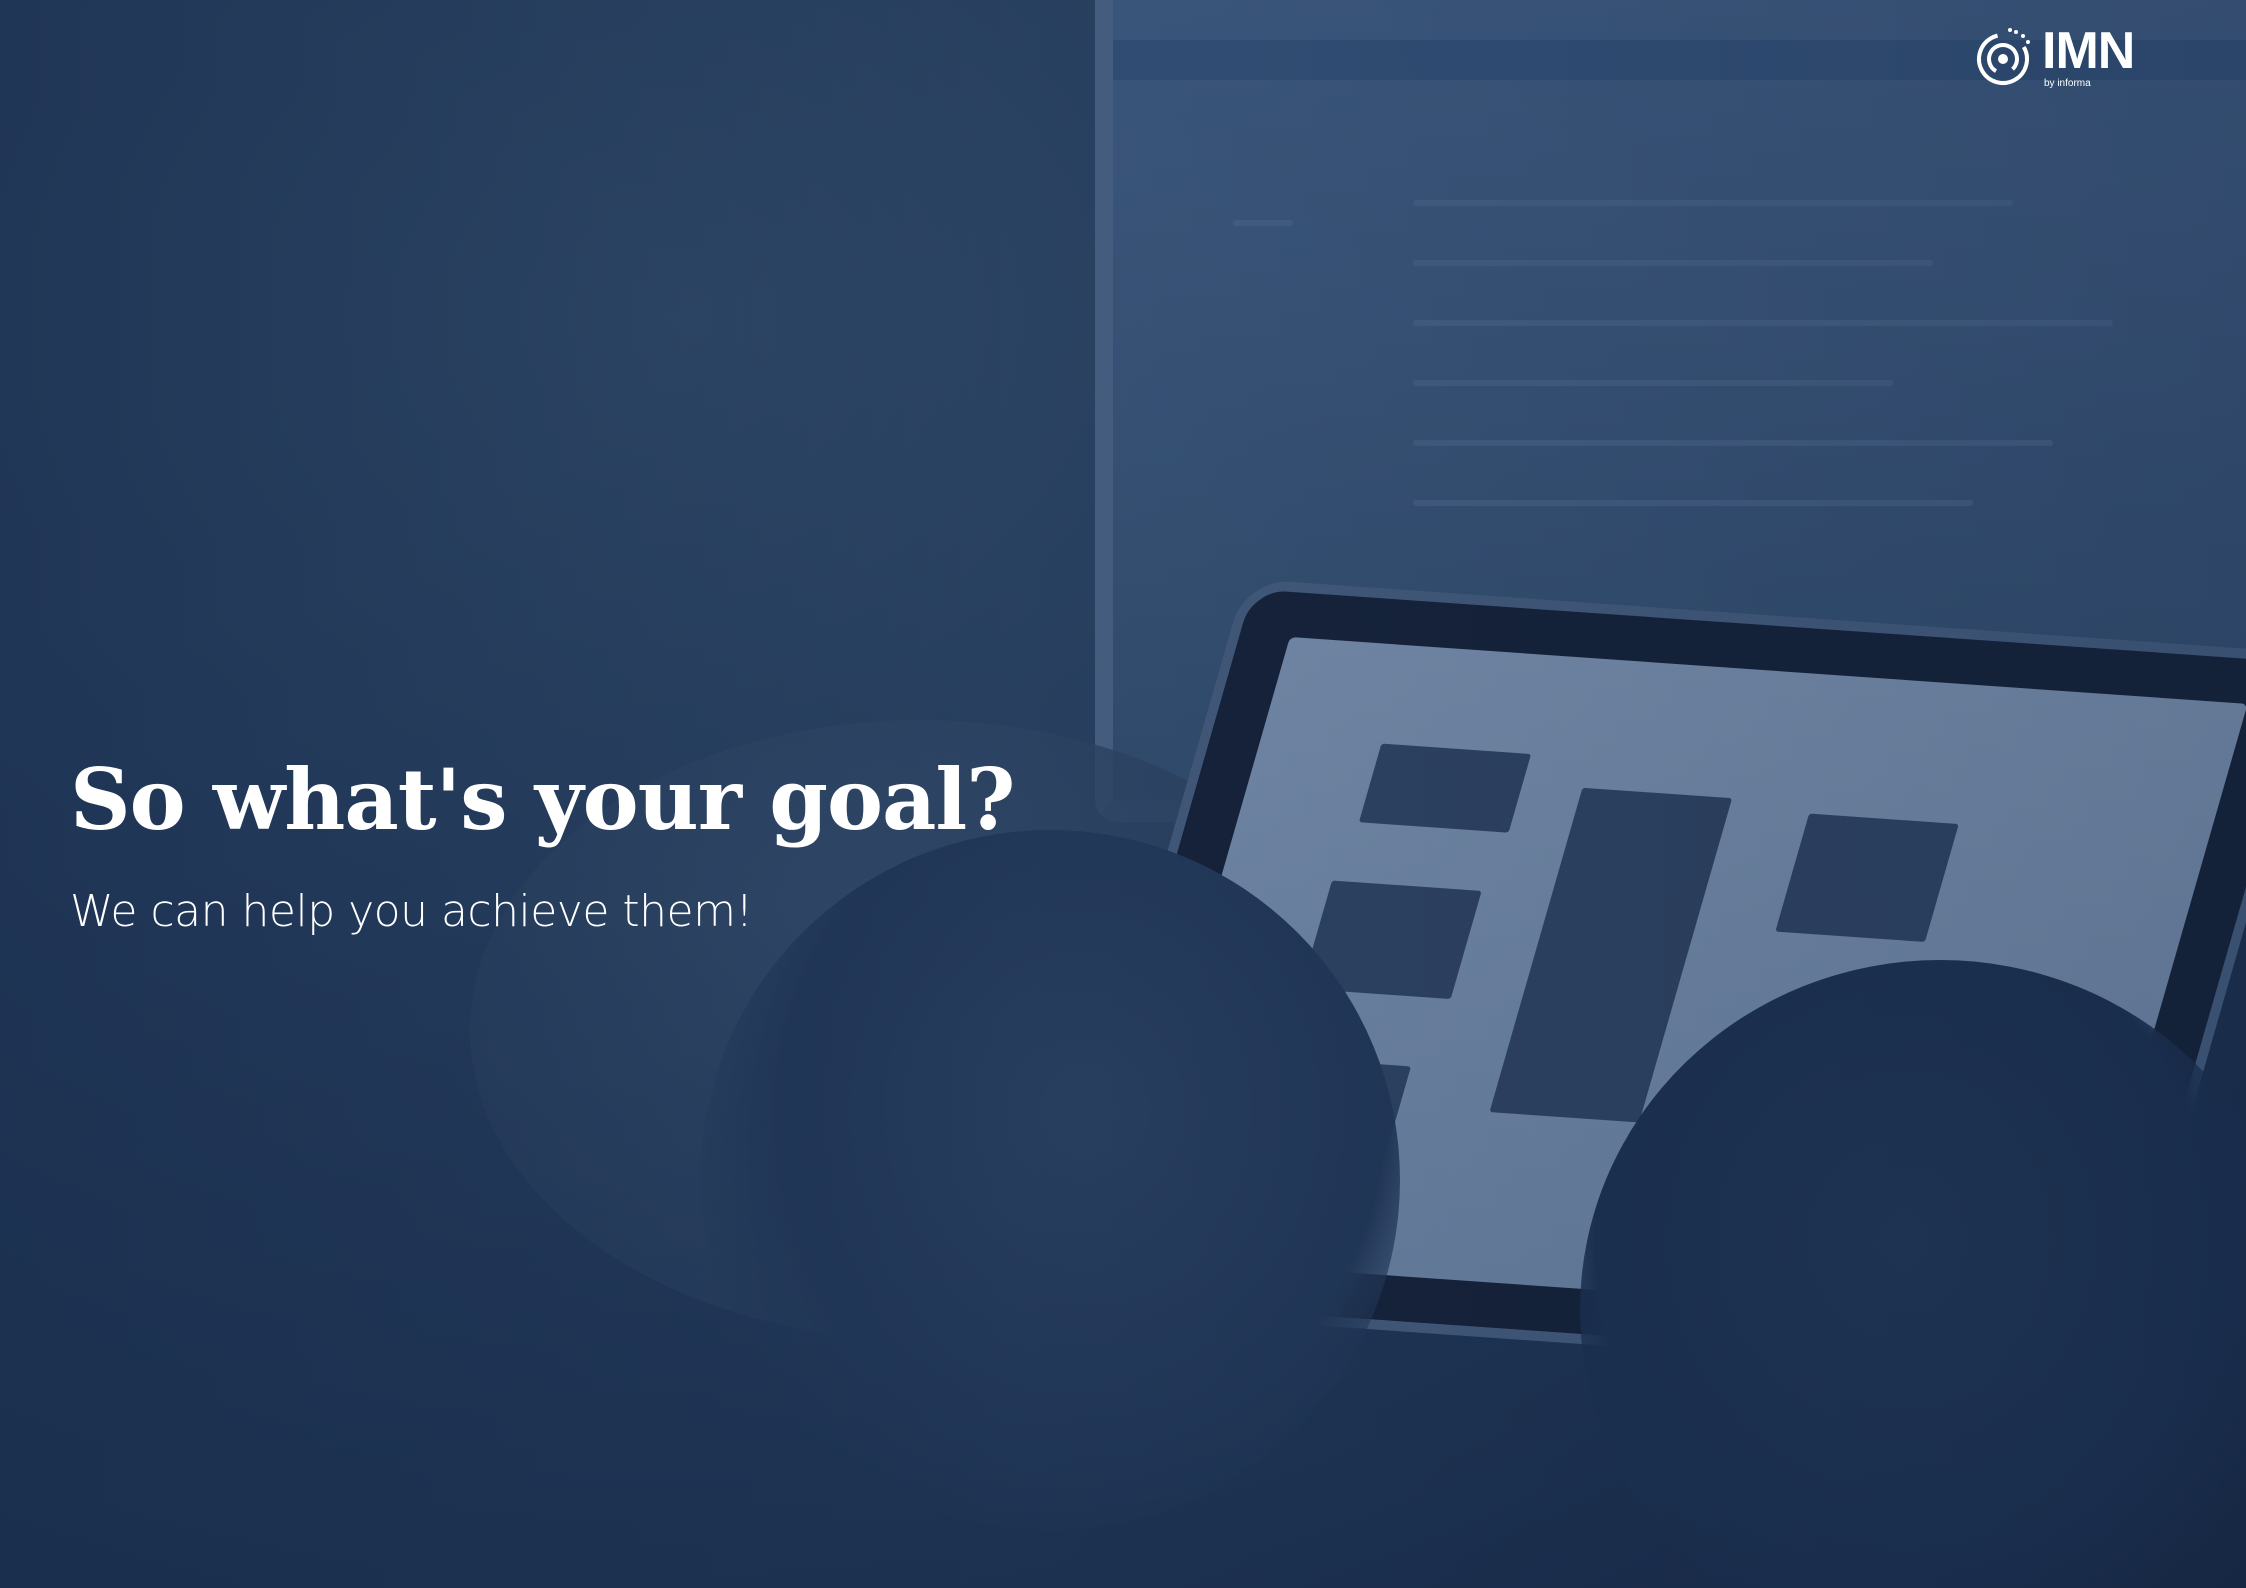  Describe the element at coordinates (411, 911) in the screenshot. I see `page-subtitle: We can help you achieve them!` at that location.